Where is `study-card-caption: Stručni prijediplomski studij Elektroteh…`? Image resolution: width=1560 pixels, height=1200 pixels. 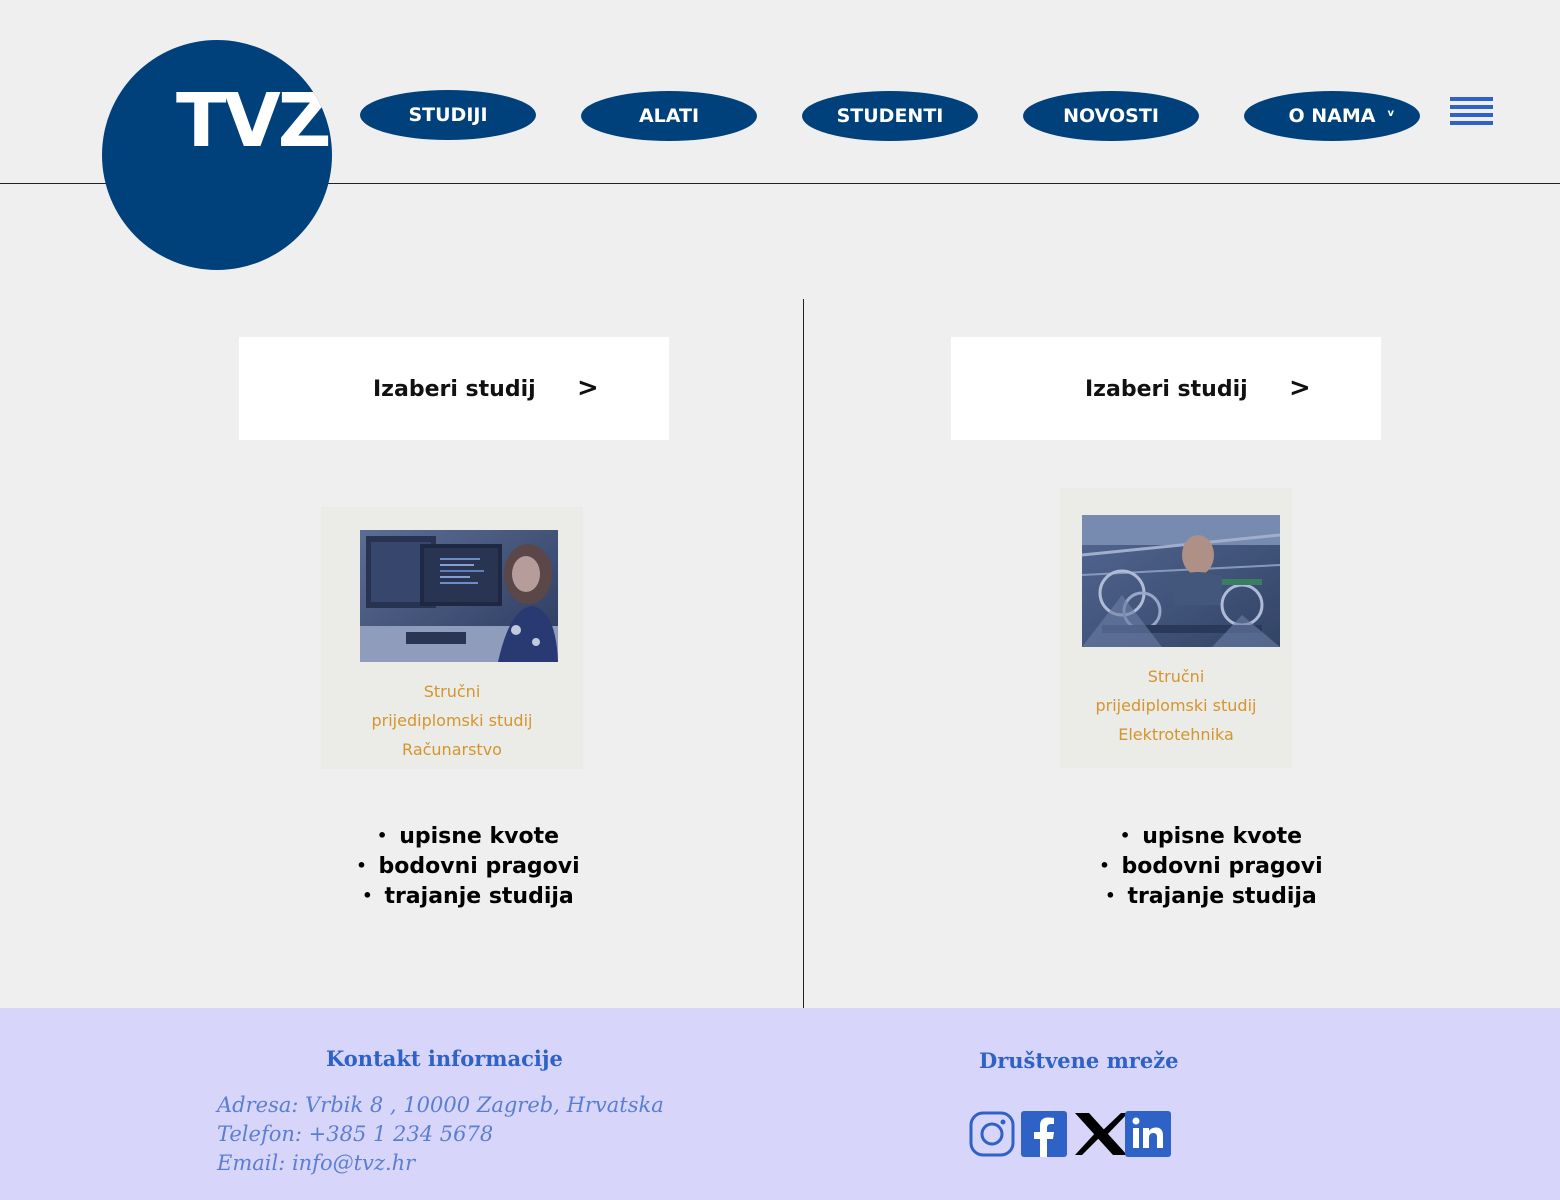 study-card-caption: Stručni prijediplomski studij Elektroteh… is located at coordinates (1176, 705).